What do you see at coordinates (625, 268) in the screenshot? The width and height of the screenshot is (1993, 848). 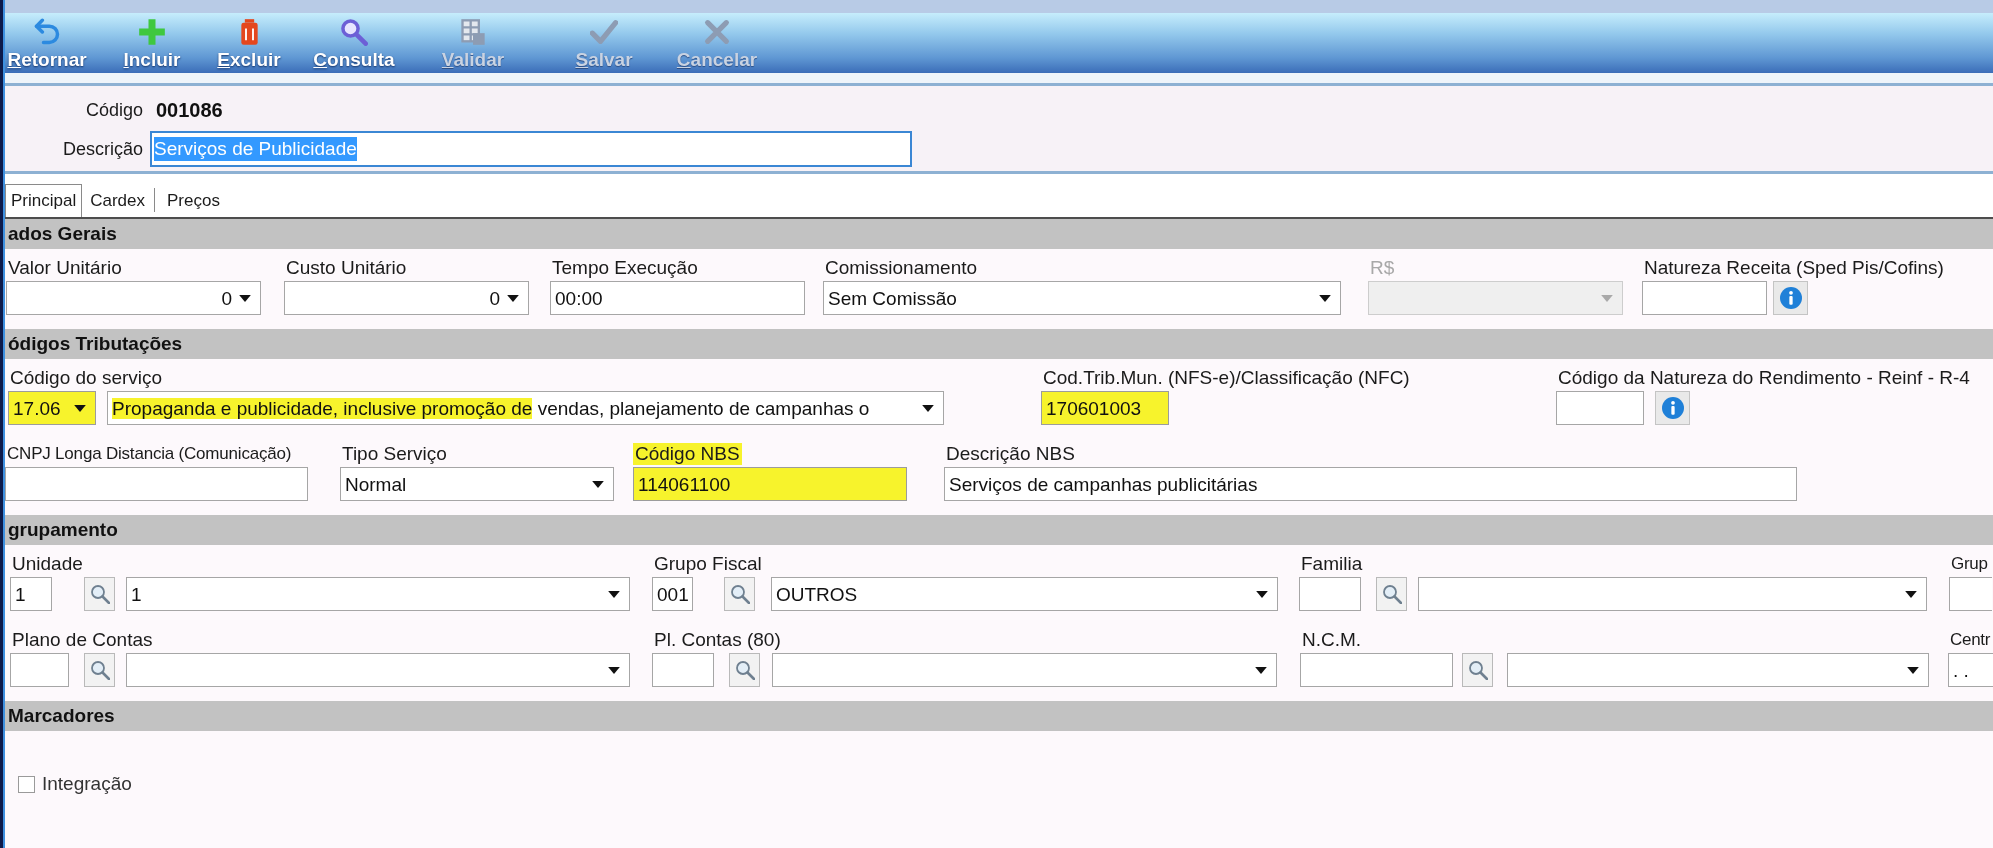 I see `field-label: Tempo Execução` at bounding box center [625, 268].